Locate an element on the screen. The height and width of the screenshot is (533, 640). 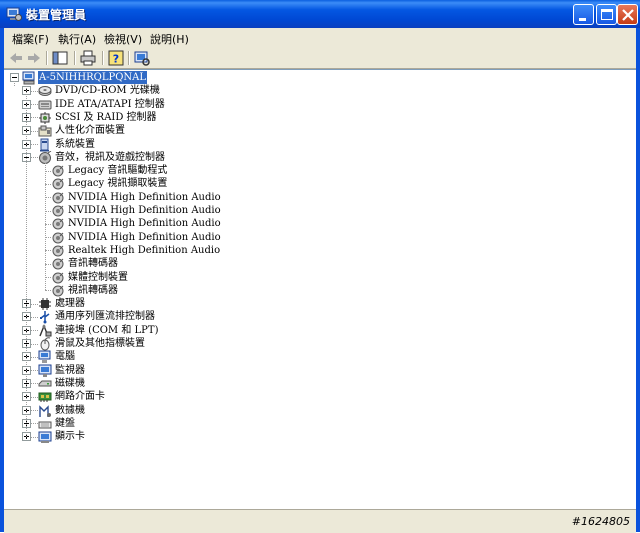
menu-help: 說明(H) is located at coordinates (169, 39).